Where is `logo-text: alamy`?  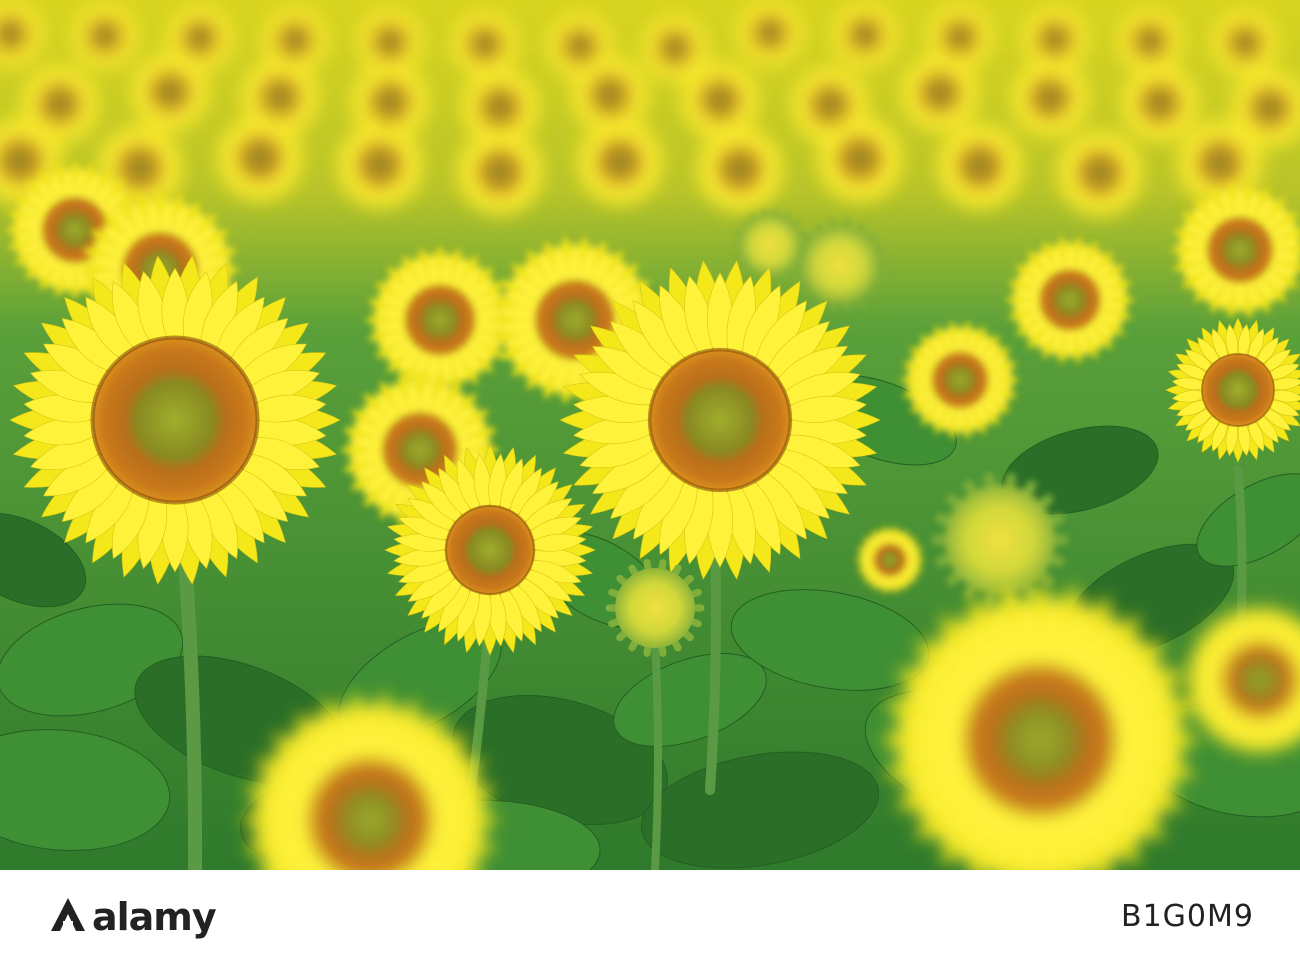
logo-text: alamy is located at coordinates (154, 917).